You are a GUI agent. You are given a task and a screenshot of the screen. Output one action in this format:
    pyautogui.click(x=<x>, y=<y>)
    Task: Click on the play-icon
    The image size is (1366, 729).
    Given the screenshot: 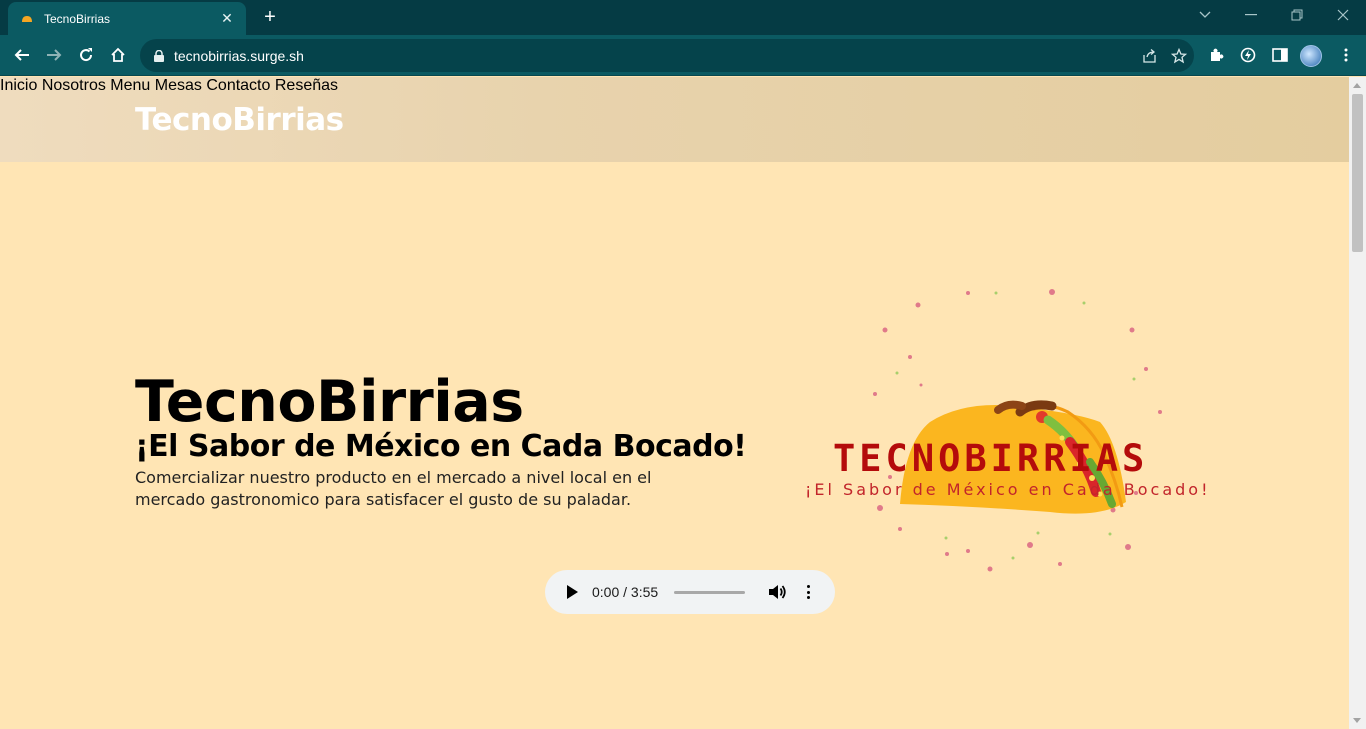 What is the action you would take?
    pyautogui.click(x=572, y=592)
    